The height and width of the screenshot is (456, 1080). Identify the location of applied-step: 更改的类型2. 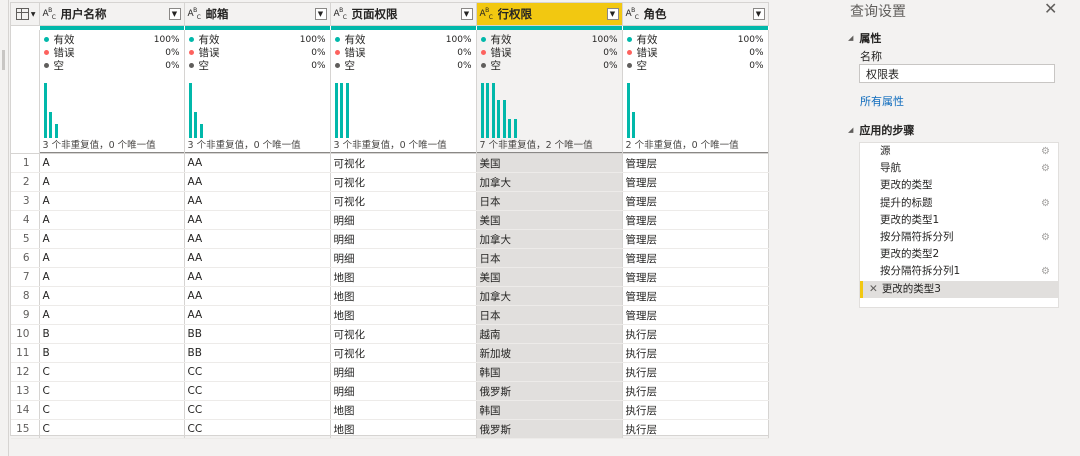
(959, 254).